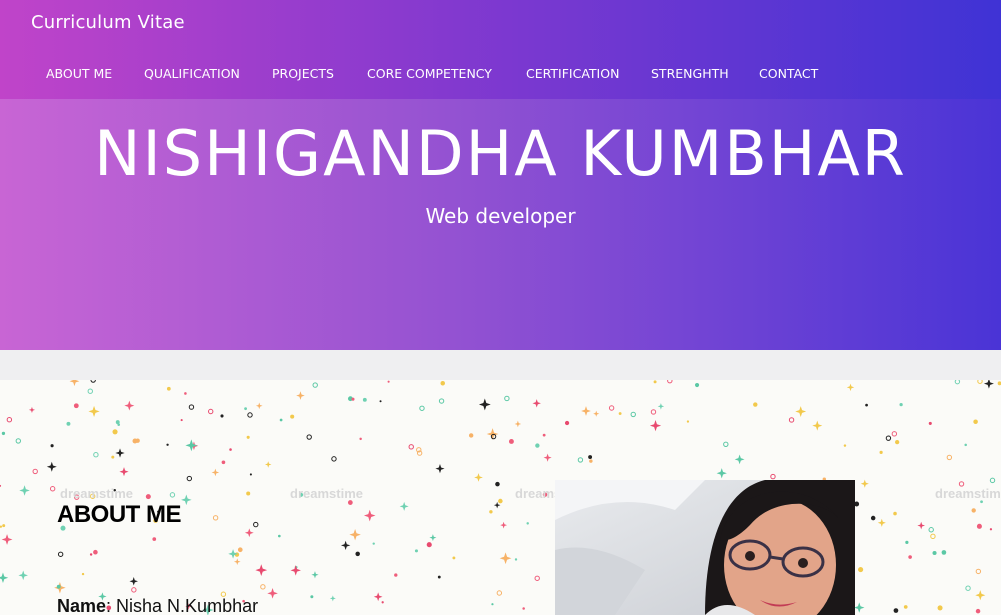 Image resolution: width=1001 pixels, height=615 pixels. I want to click on nav-item-certification: CERTIFICATION, so click(572, 73).